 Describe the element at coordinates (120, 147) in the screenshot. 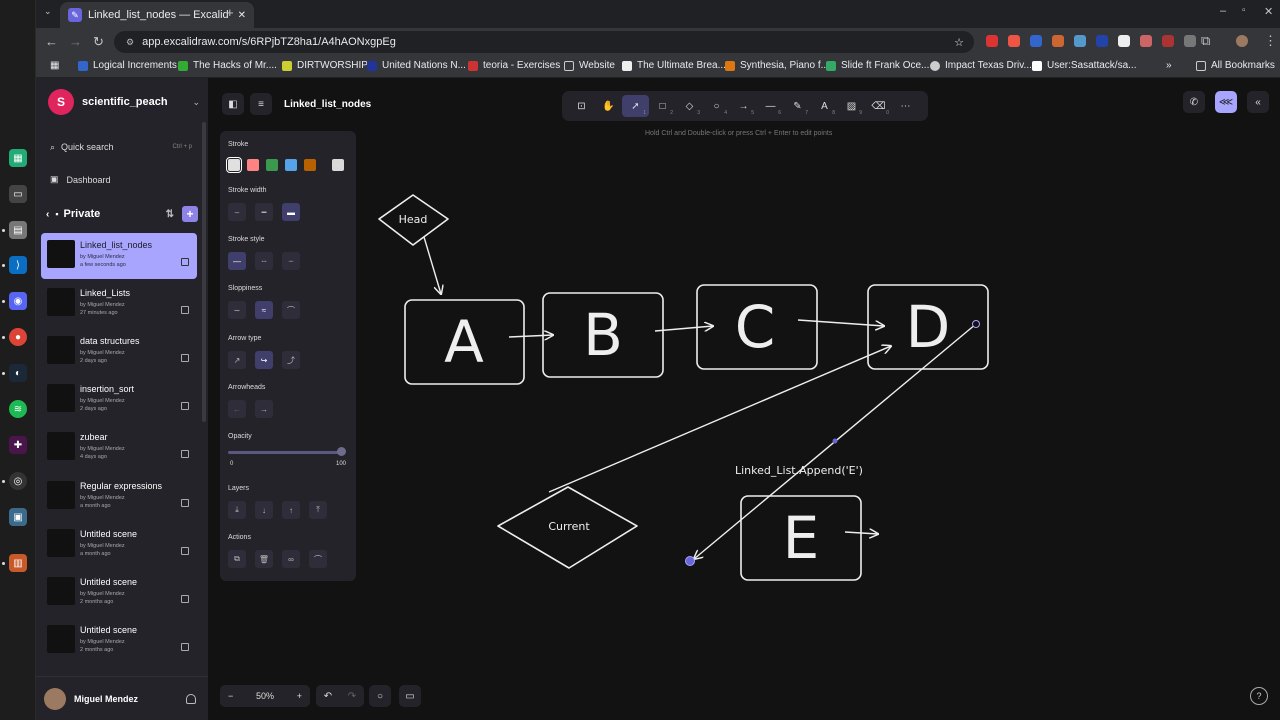

I see `quick-search-button: ⌕ Quick search Ctrl + p` at that location.